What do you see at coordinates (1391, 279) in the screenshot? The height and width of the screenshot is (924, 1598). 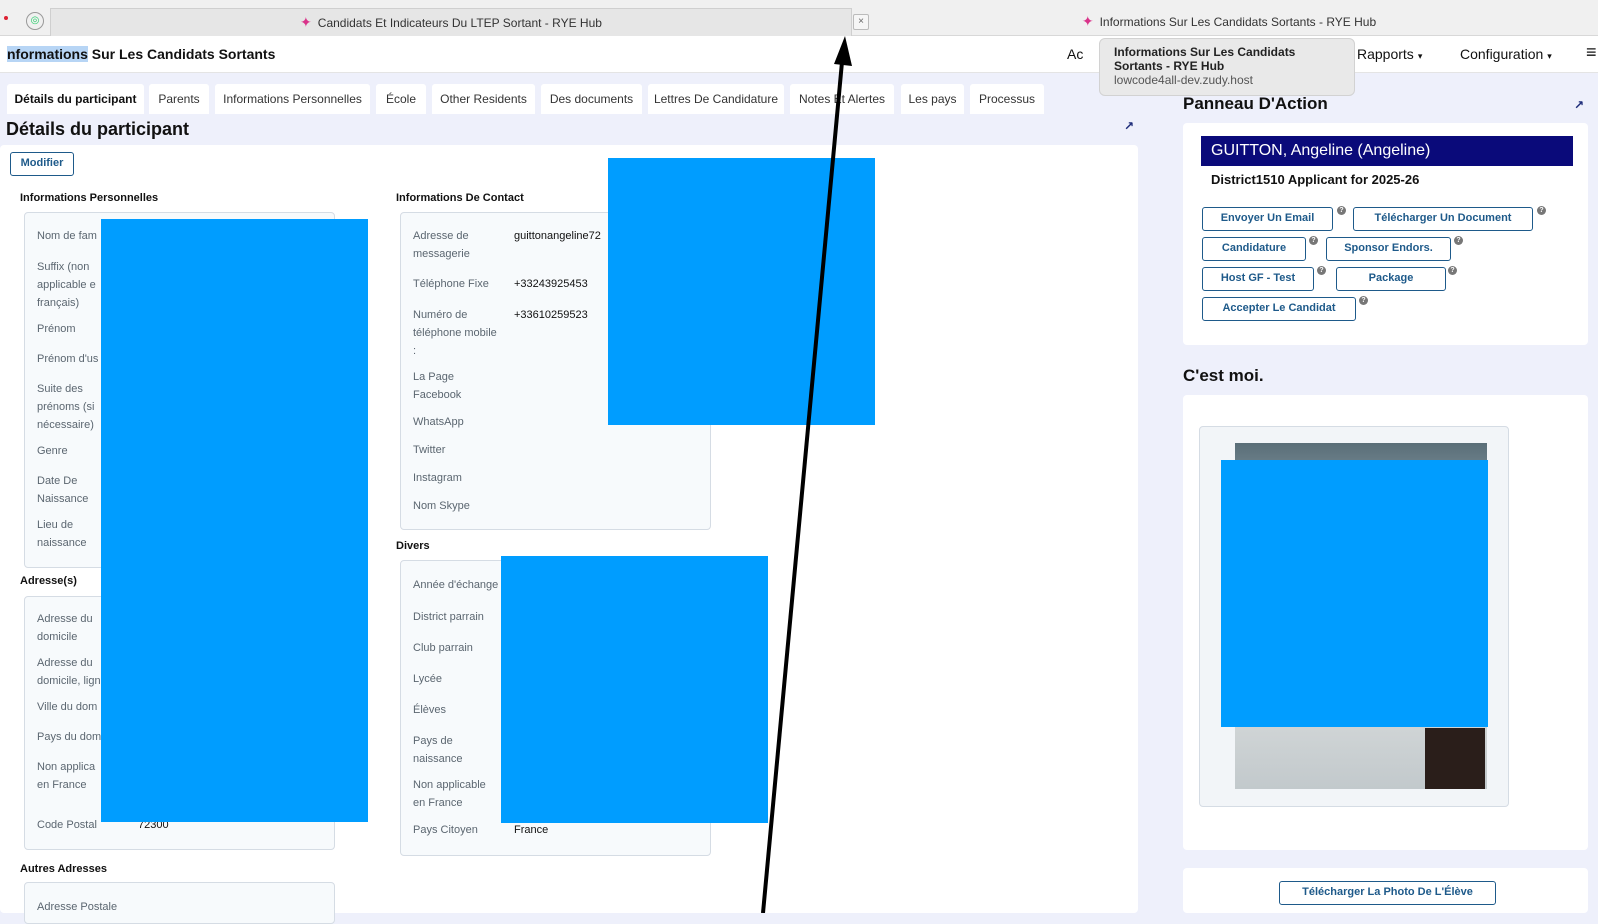 I see `package-button: Package` at bounding box center [1391, 279].